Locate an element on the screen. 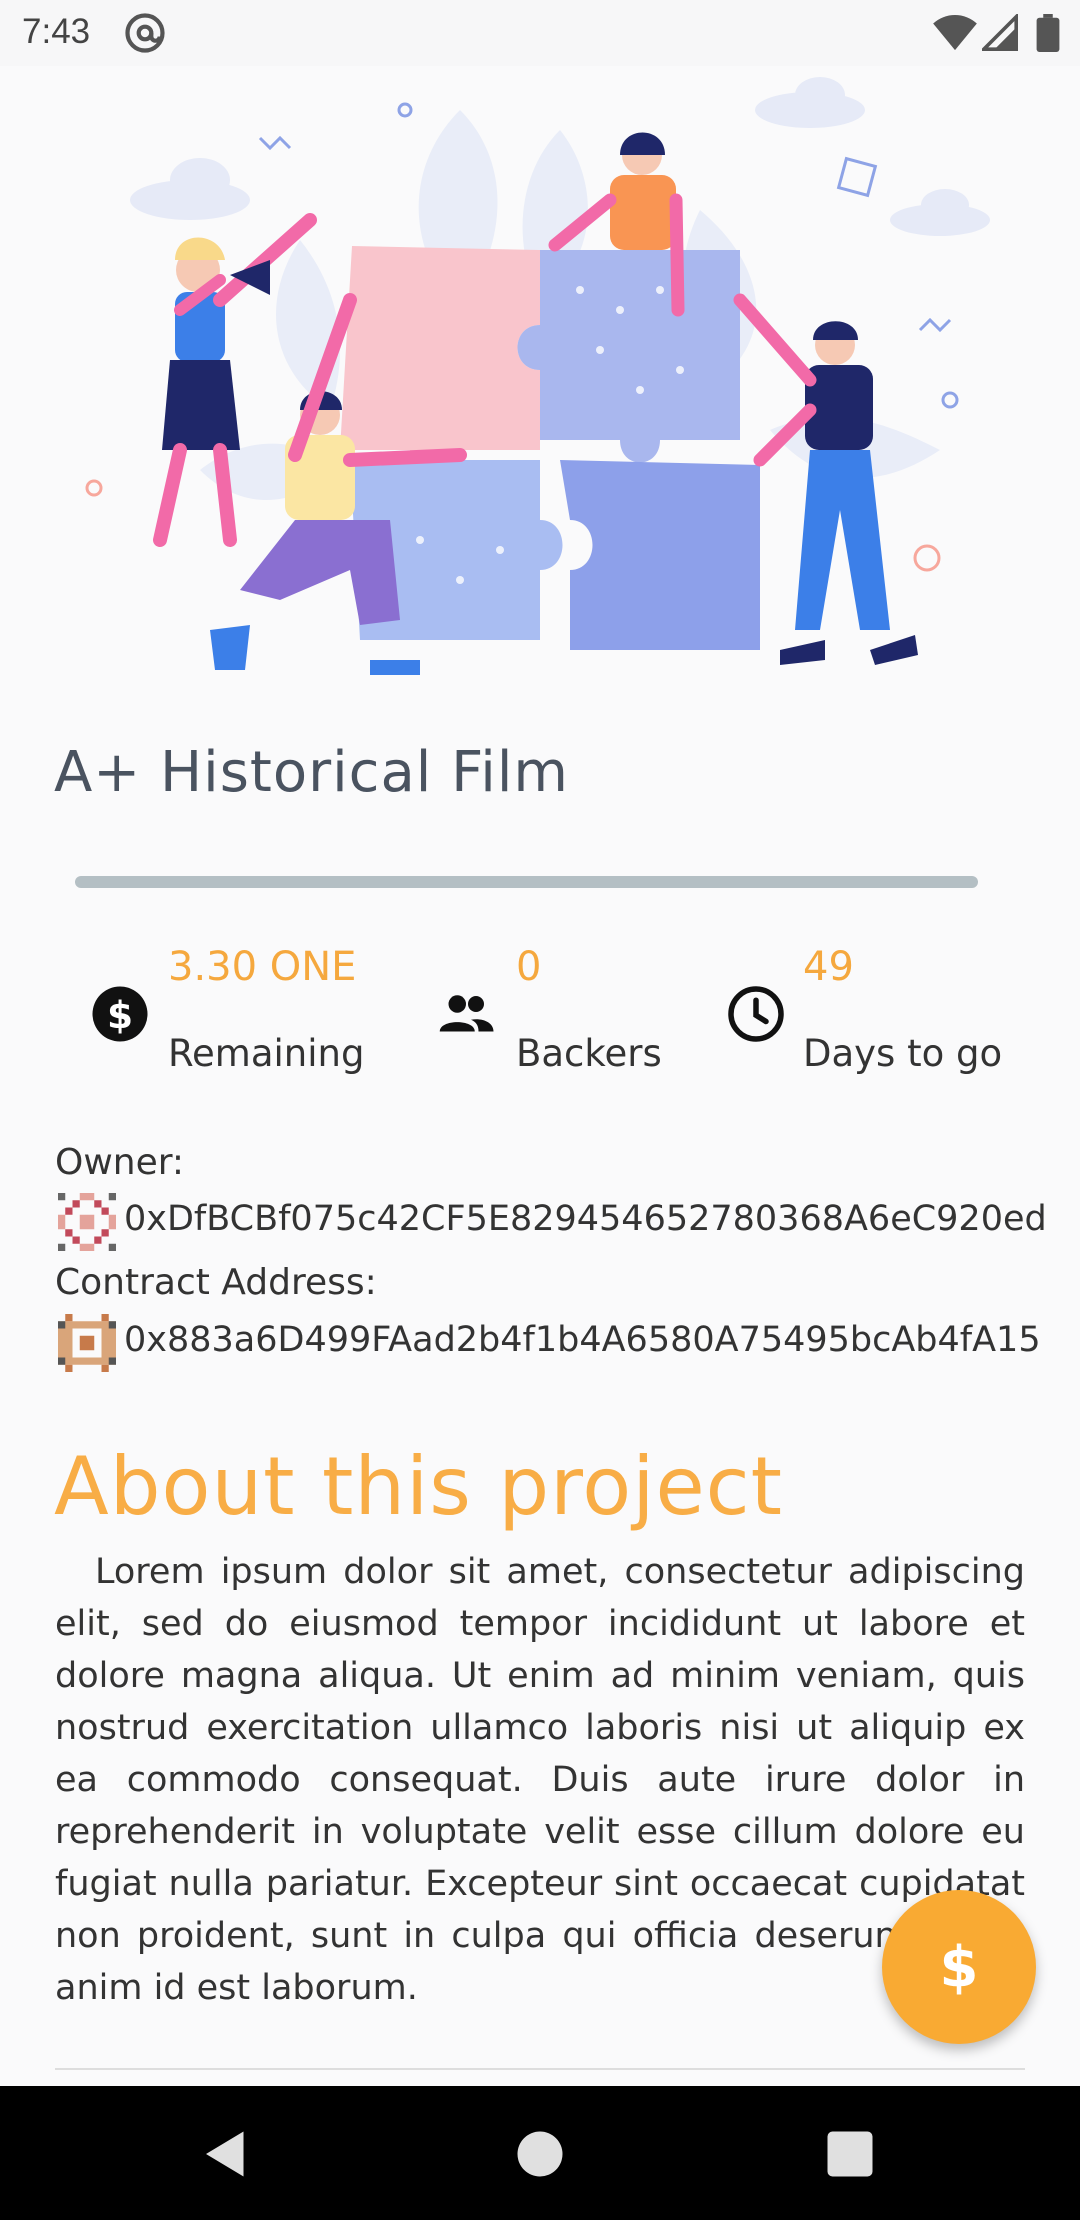  status-time: 7:43 is located at coordinates (56, 31).